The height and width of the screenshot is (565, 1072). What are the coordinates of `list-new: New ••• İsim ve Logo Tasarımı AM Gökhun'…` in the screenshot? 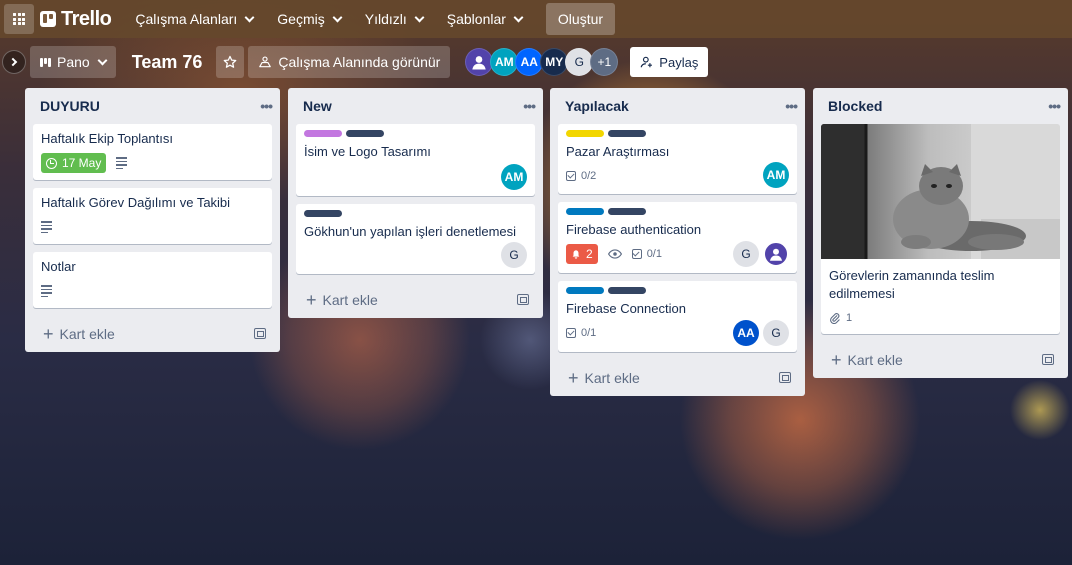 It's located at (415, 203).